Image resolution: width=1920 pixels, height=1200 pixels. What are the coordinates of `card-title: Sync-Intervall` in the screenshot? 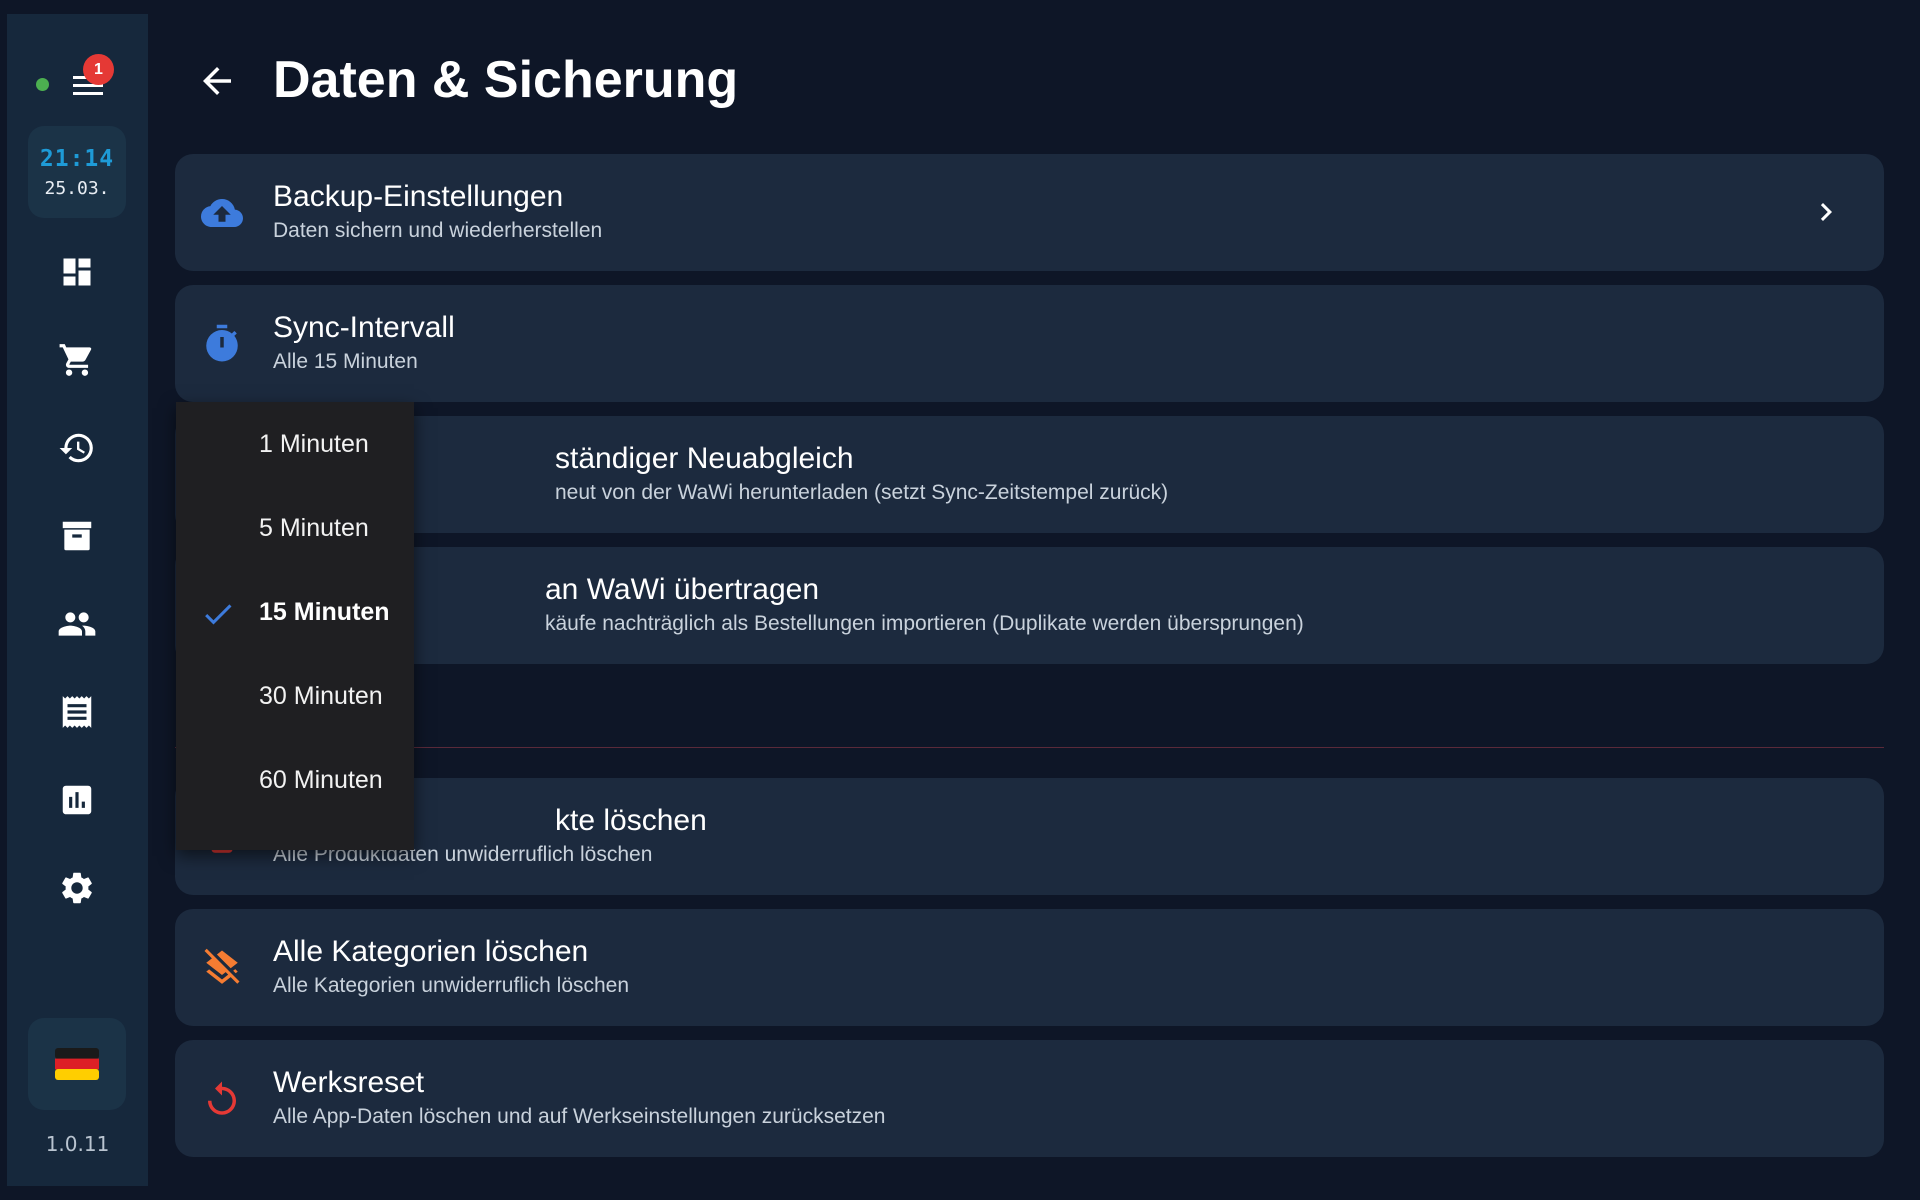 It's located at (364, 327).